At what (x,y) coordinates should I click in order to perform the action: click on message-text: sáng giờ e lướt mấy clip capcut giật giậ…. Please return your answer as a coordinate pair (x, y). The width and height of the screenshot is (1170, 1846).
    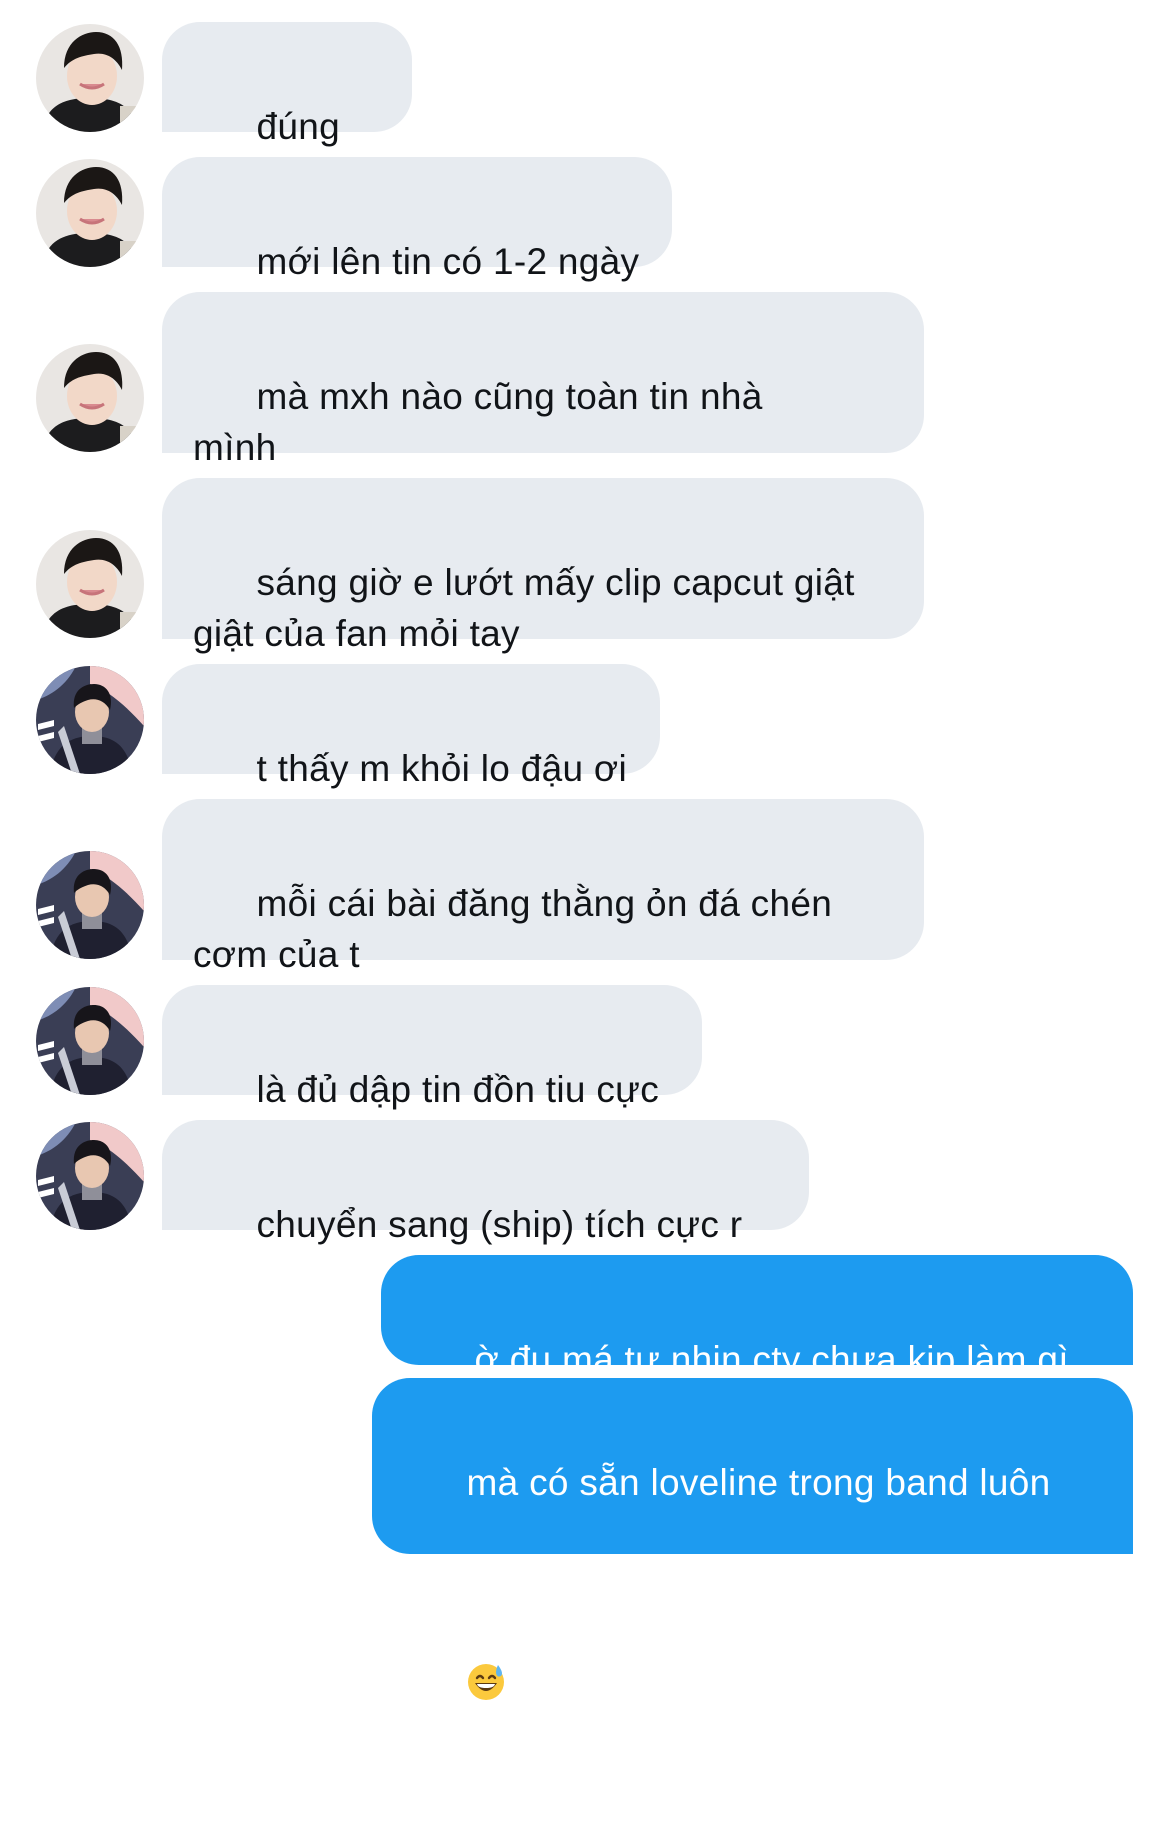
    Looking at the image, I should click on (524, 608).